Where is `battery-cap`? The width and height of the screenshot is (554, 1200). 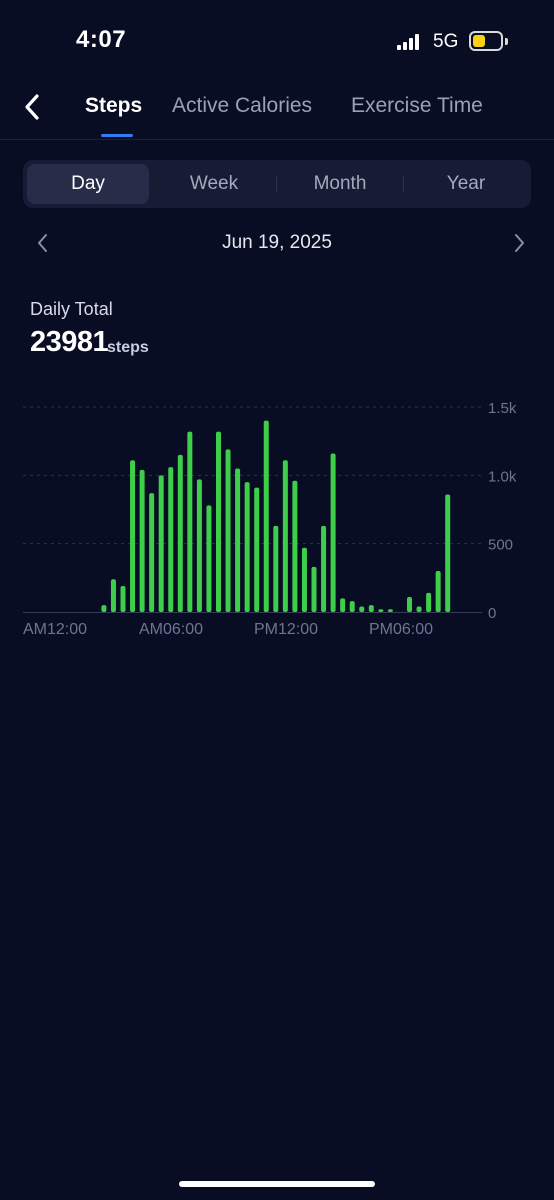
battery-cap is located at coordinates (506, 41).